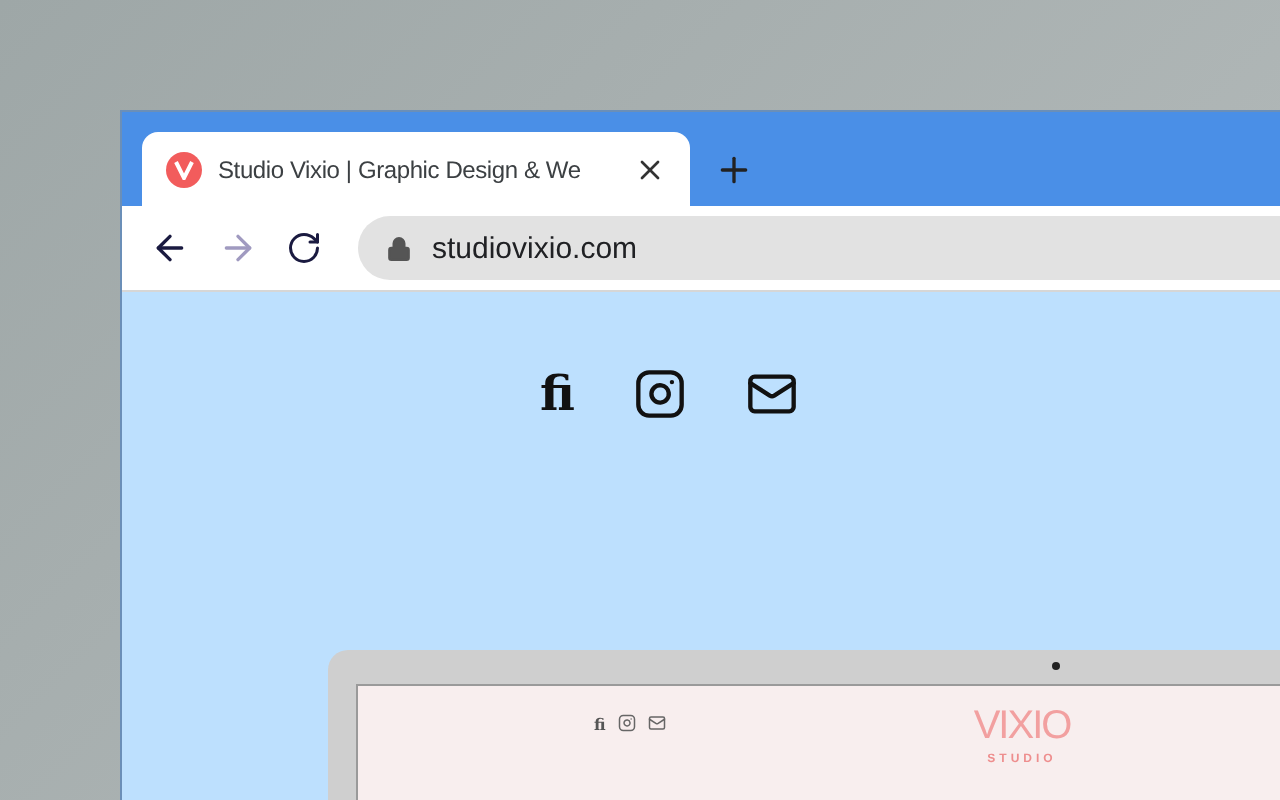 The width and height of the screenshot is (1280, 800). Describe the element at coordinates (600, 724) in the screenshot. I see `fi-icon: fi` at that location.